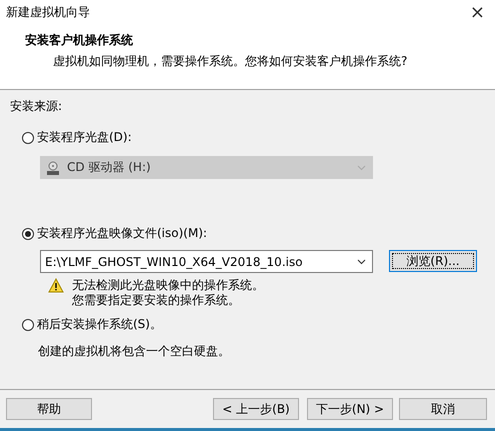 The image size is (495, 431). Describe the element at coordinates (477, 12) in the screenshot. I see `close-icon: ×` at that location.